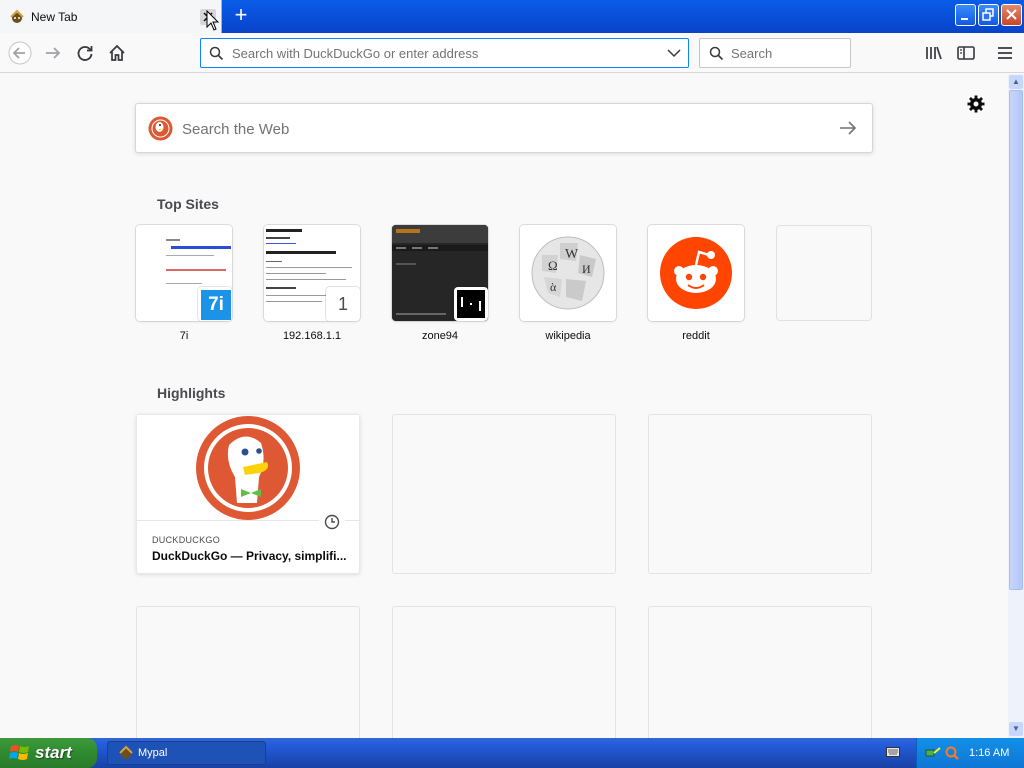 The height and width of the screenshot is (768, 1024). I want to click on svg-text: Ω, so click(553, 265).